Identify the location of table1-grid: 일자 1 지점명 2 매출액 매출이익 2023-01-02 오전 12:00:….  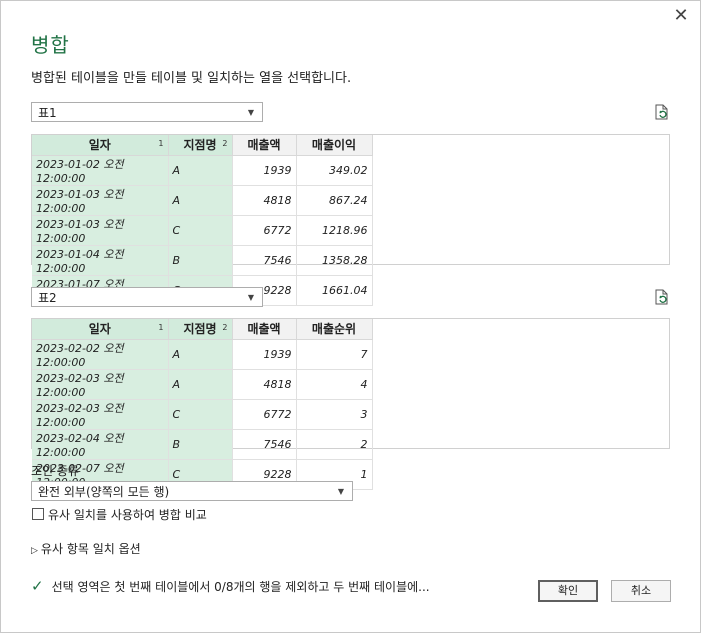
(202, 220).